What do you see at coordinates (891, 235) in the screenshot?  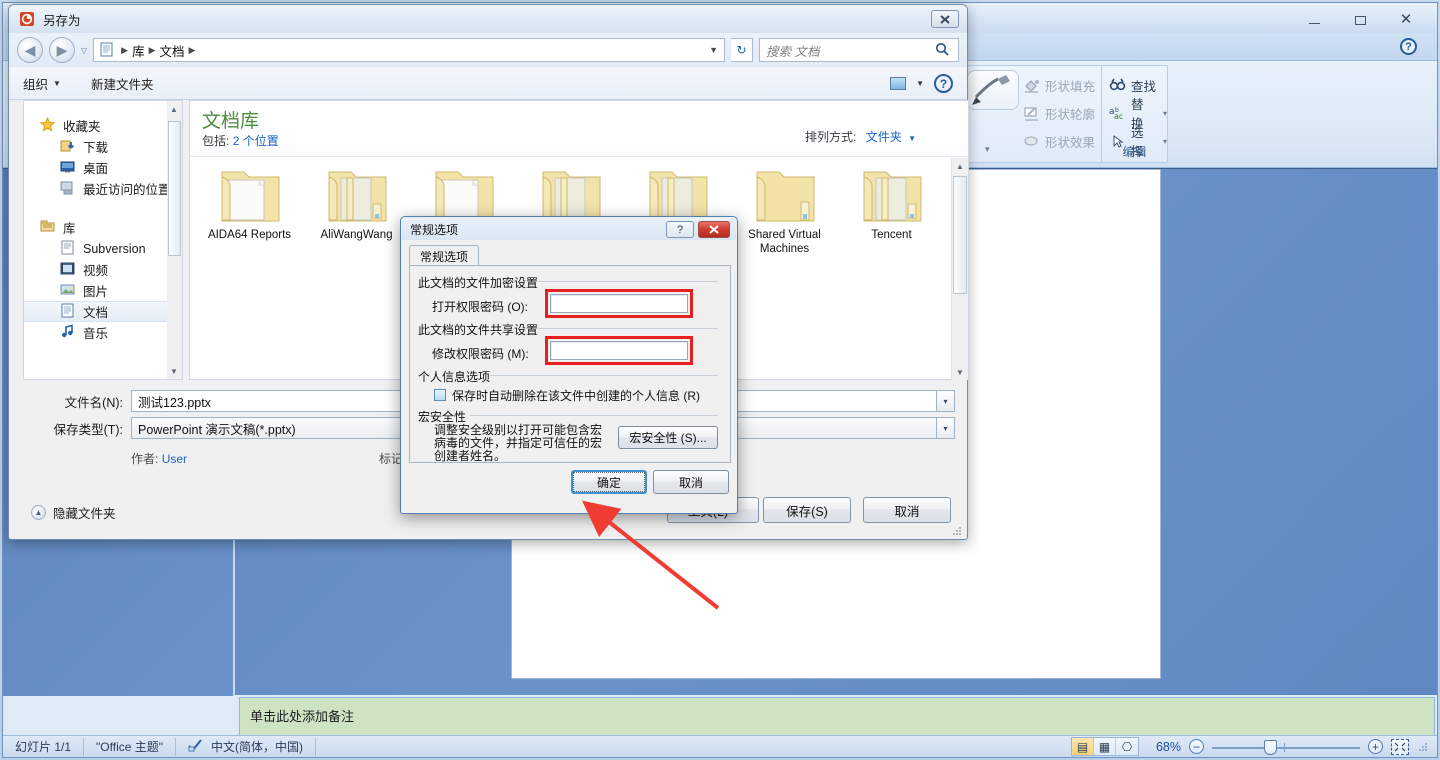 I see `folder-name: Tencent` at bounding box center [891, 235].